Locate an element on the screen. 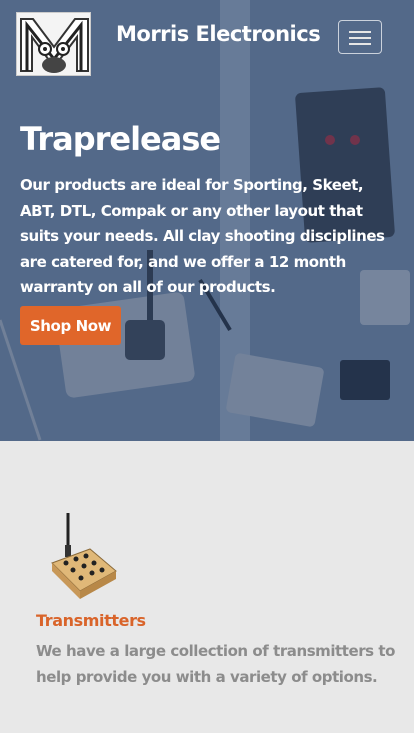 This screenshot has height=733, width=414. navbar: Morris Electronics is located at coordinates (207, 45).